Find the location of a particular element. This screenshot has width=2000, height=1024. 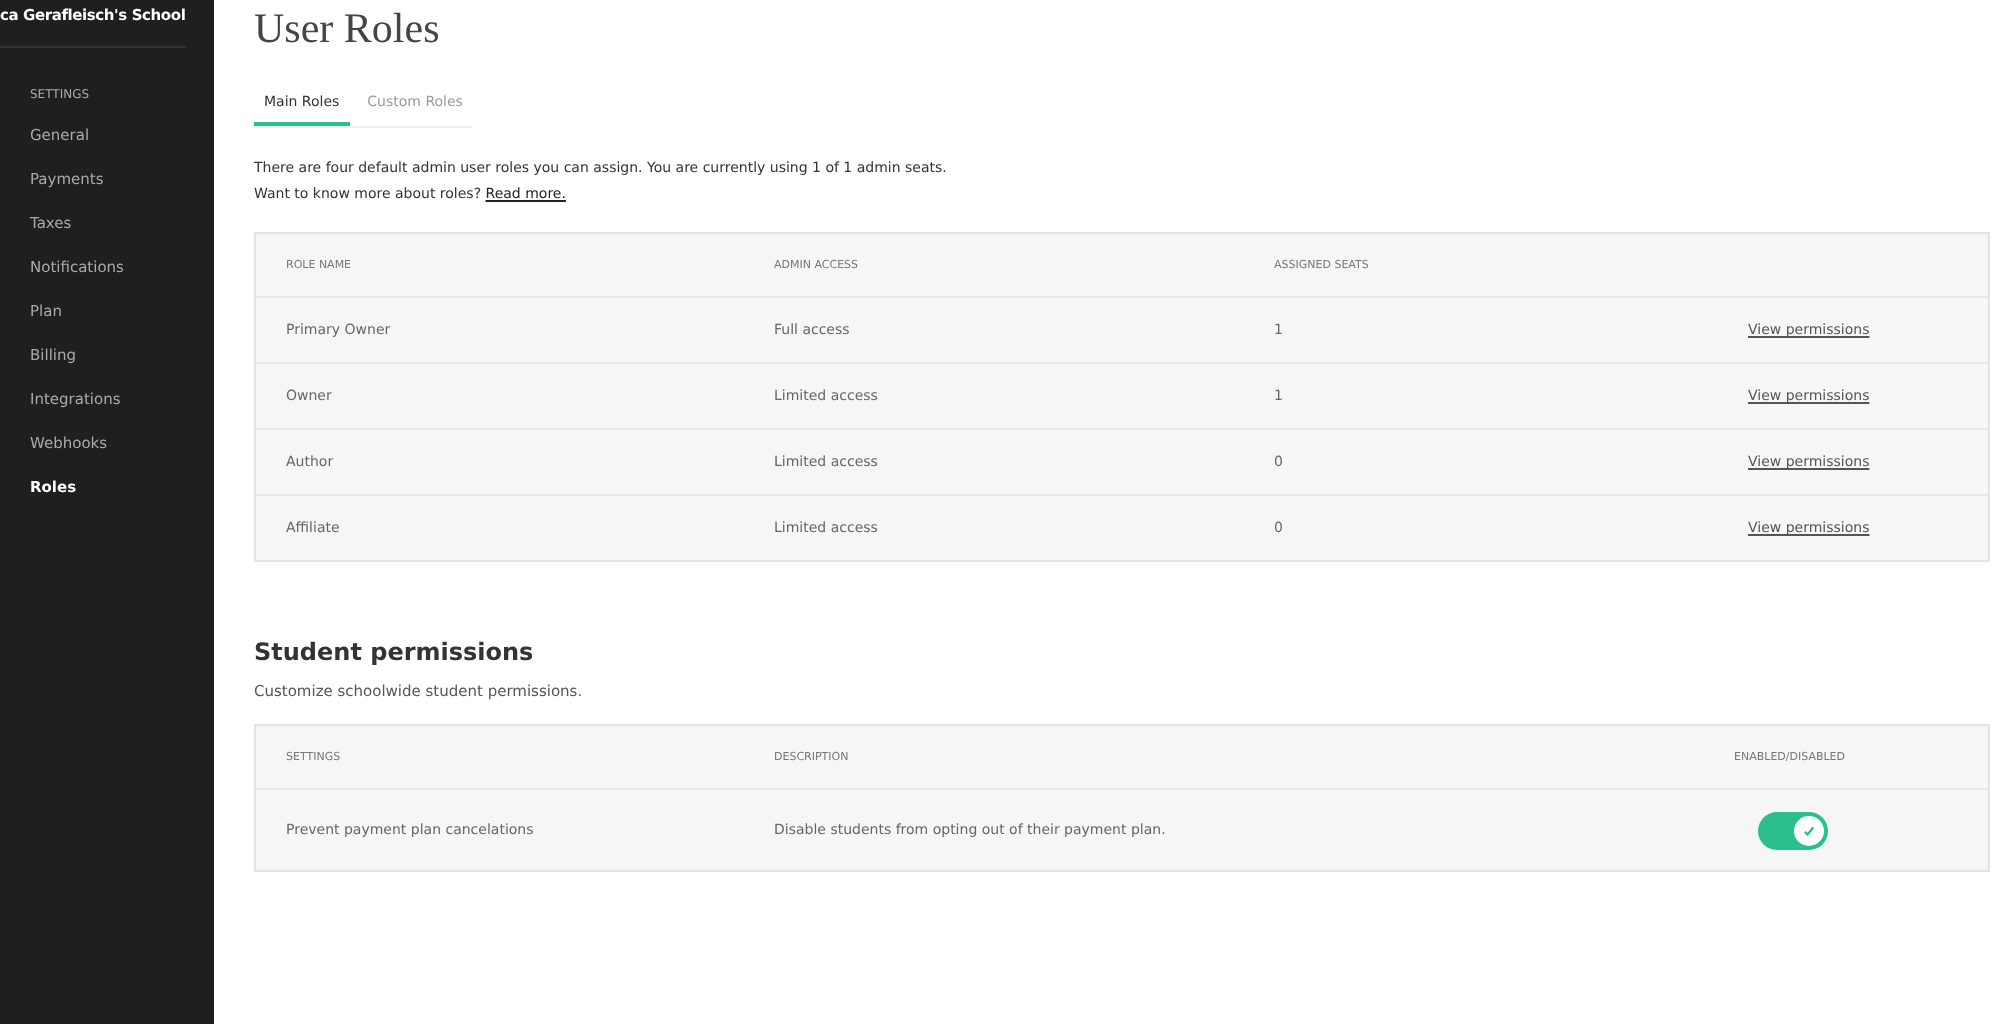

check-icon is located at coordinates (1809, 830).